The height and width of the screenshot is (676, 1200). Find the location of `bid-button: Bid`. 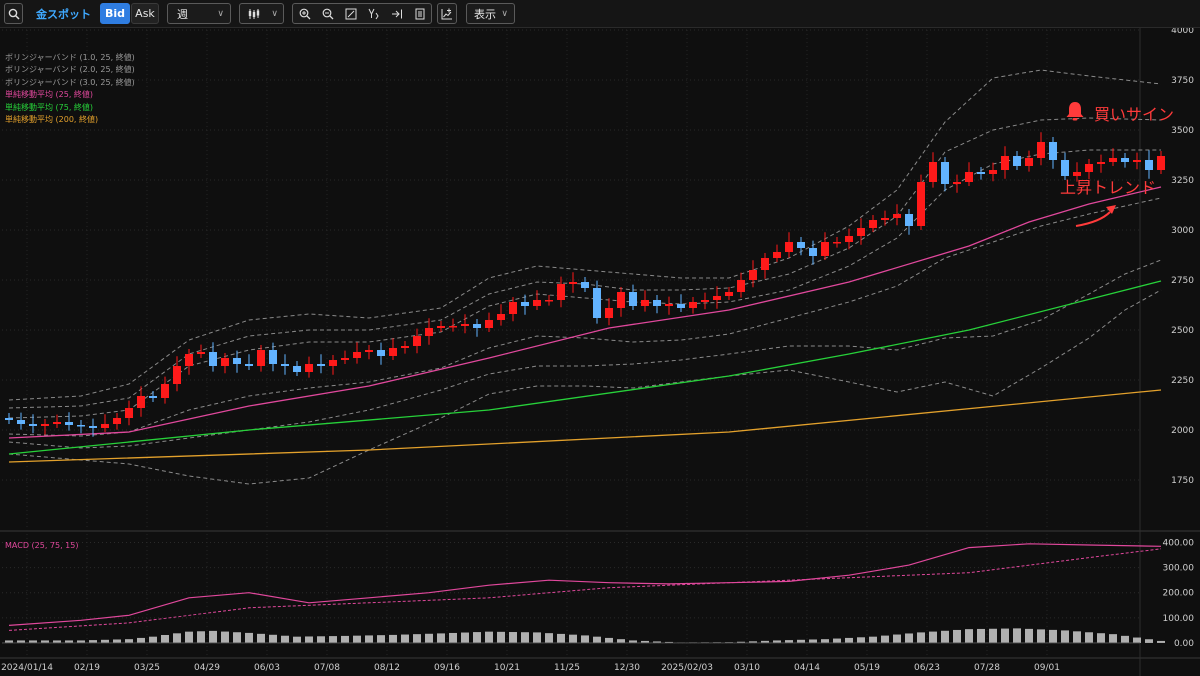

bid-button: Bid is located at coordinates (115, 13).